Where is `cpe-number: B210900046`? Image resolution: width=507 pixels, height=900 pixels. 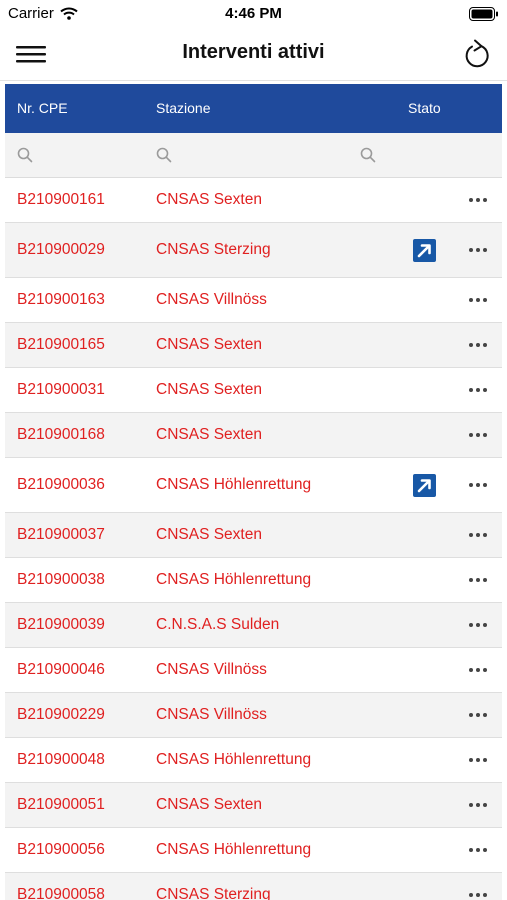
cpe-number: B210900046 is located at coordinates (61, 669).